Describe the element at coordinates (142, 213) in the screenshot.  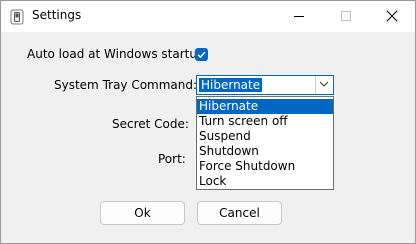
I see `ok-button: Ok` at that location.